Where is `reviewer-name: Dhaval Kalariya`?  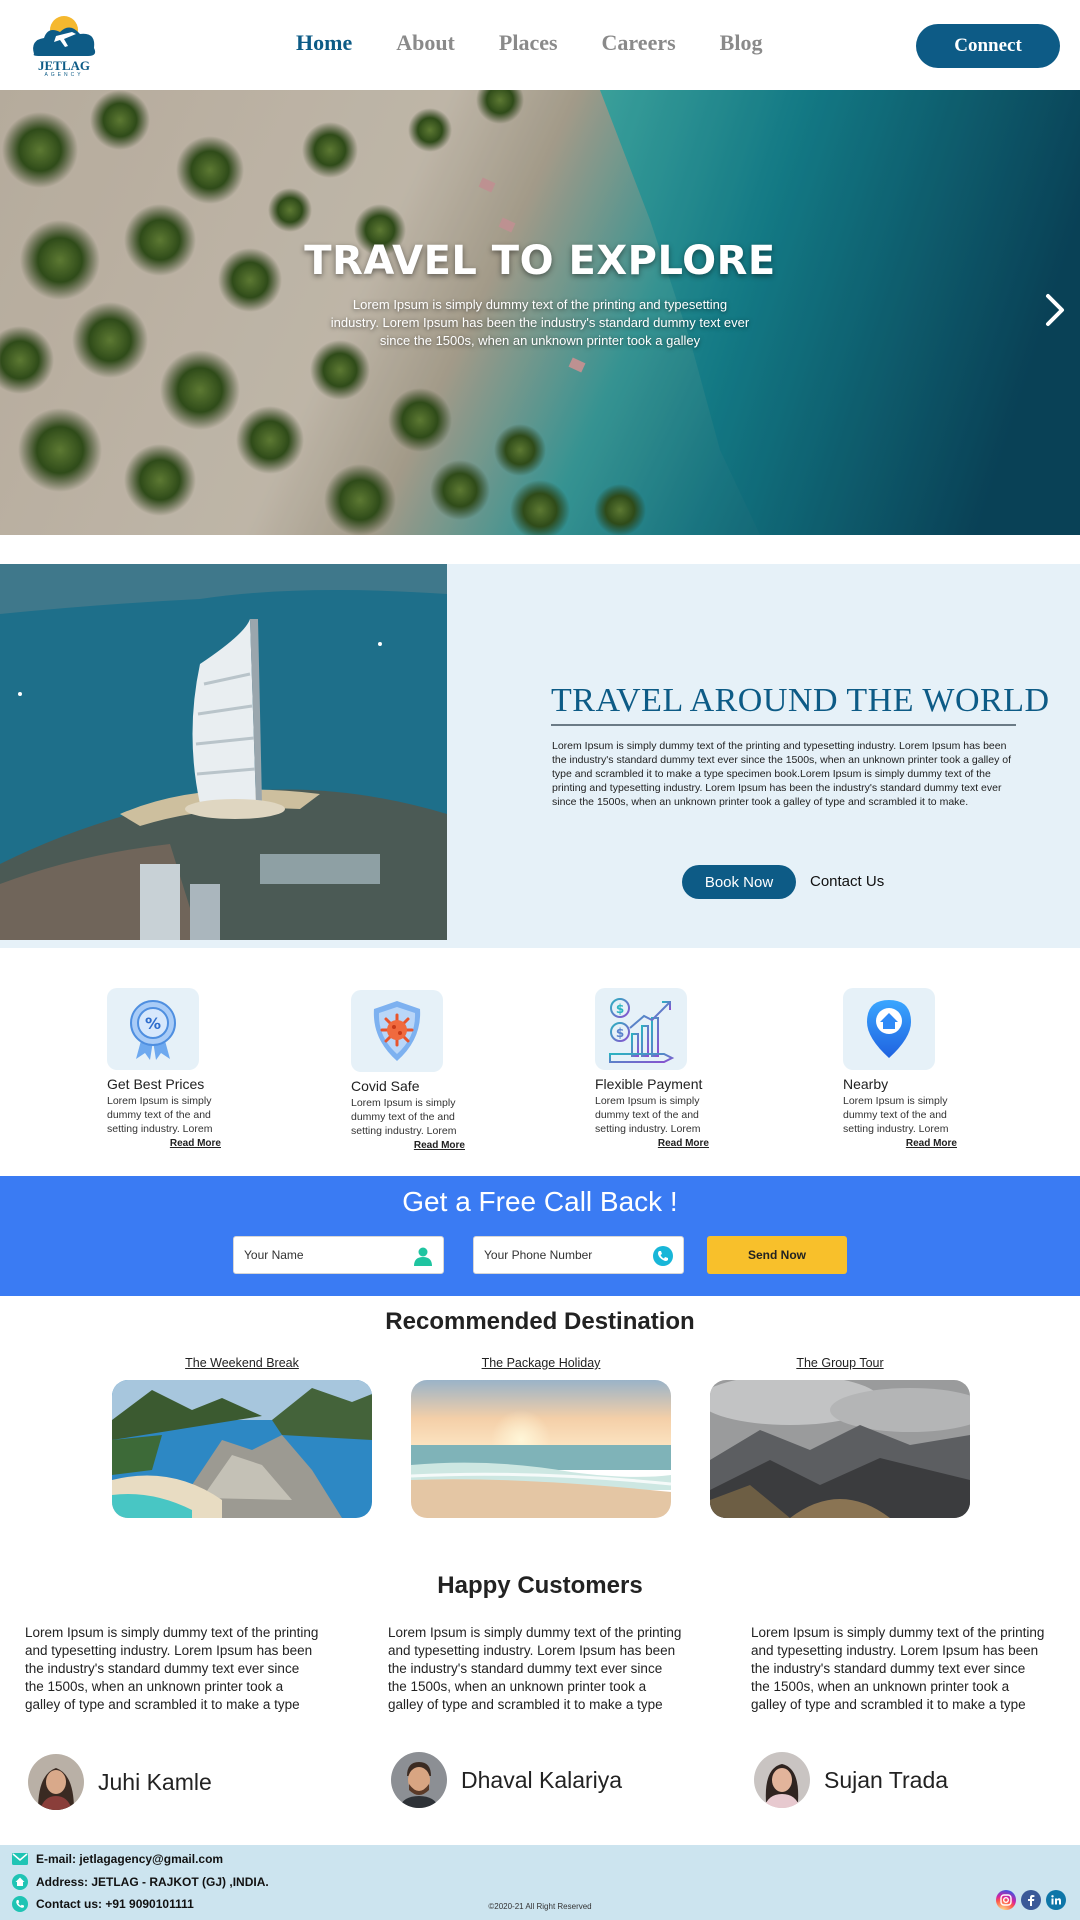 reviewer-name: Dhaval Kalariya is located at coordinates (542, 1779).